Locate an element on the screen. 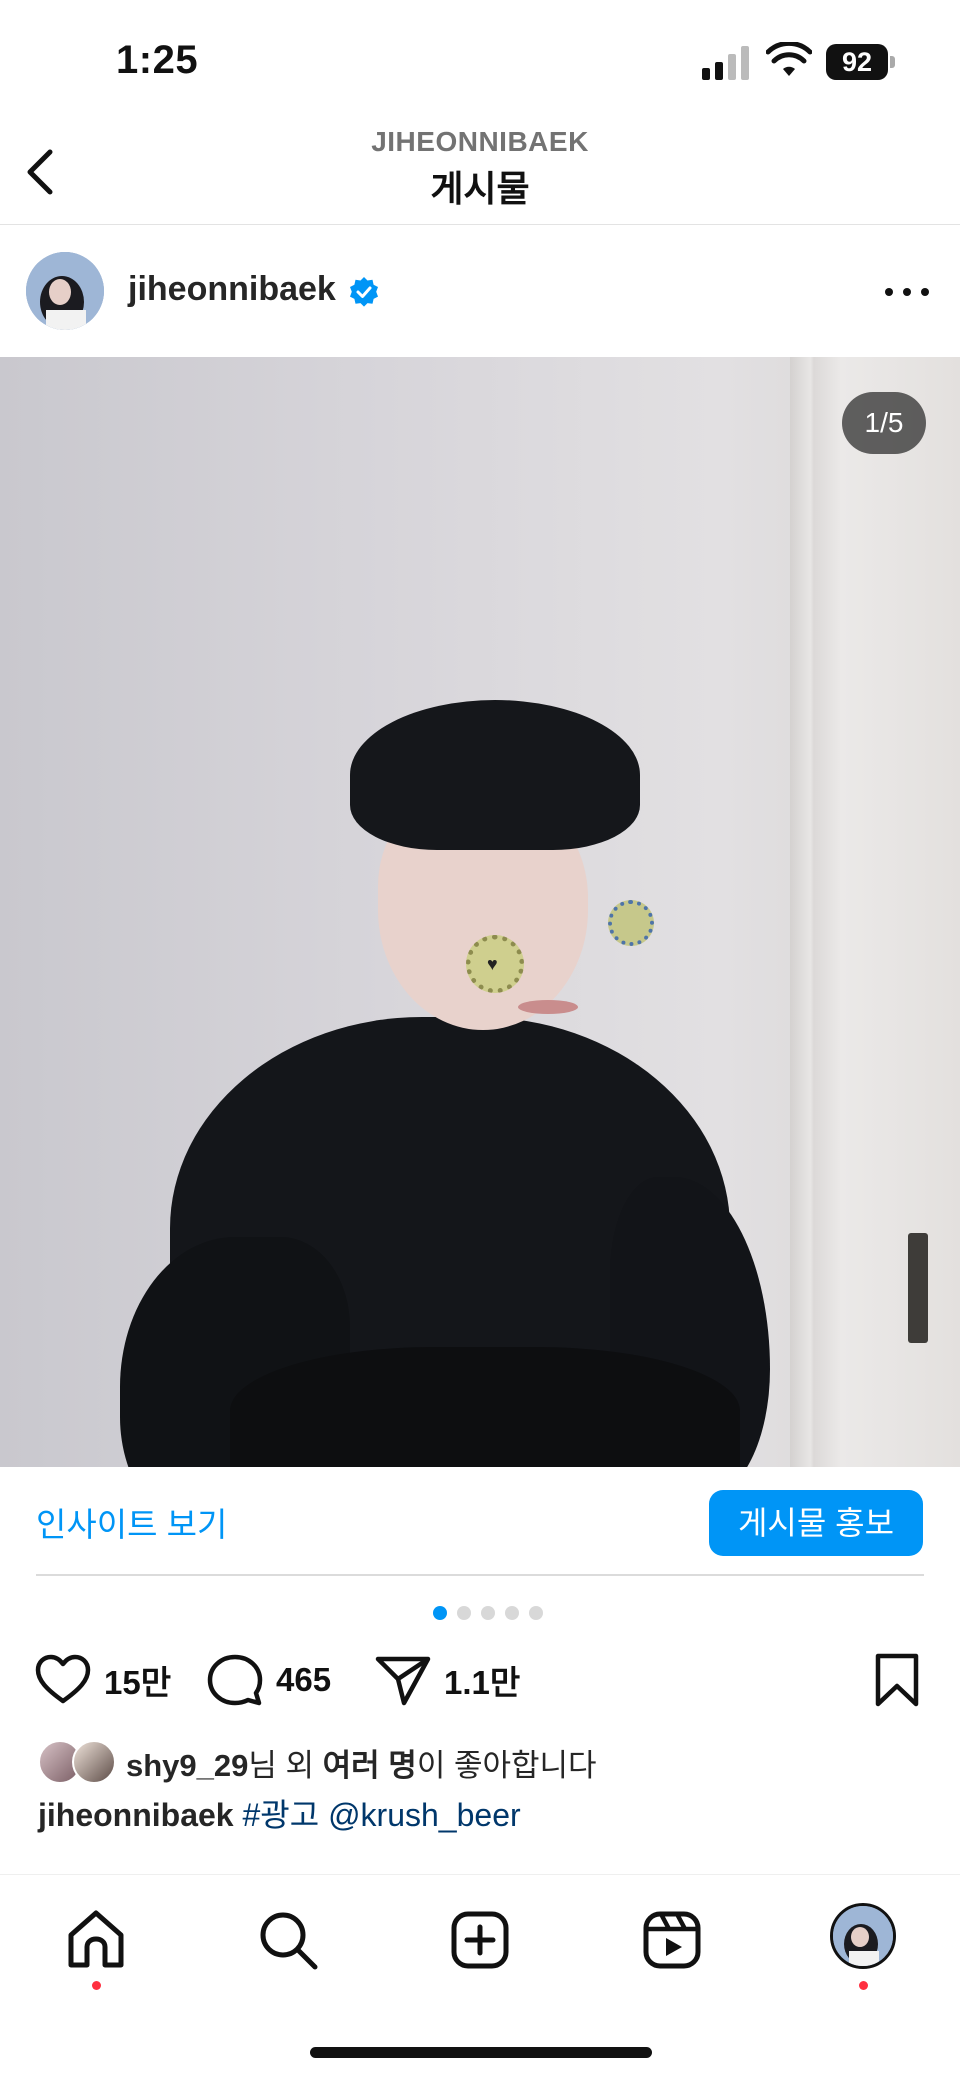  wifi-icon is located at coordinates (789, 59).